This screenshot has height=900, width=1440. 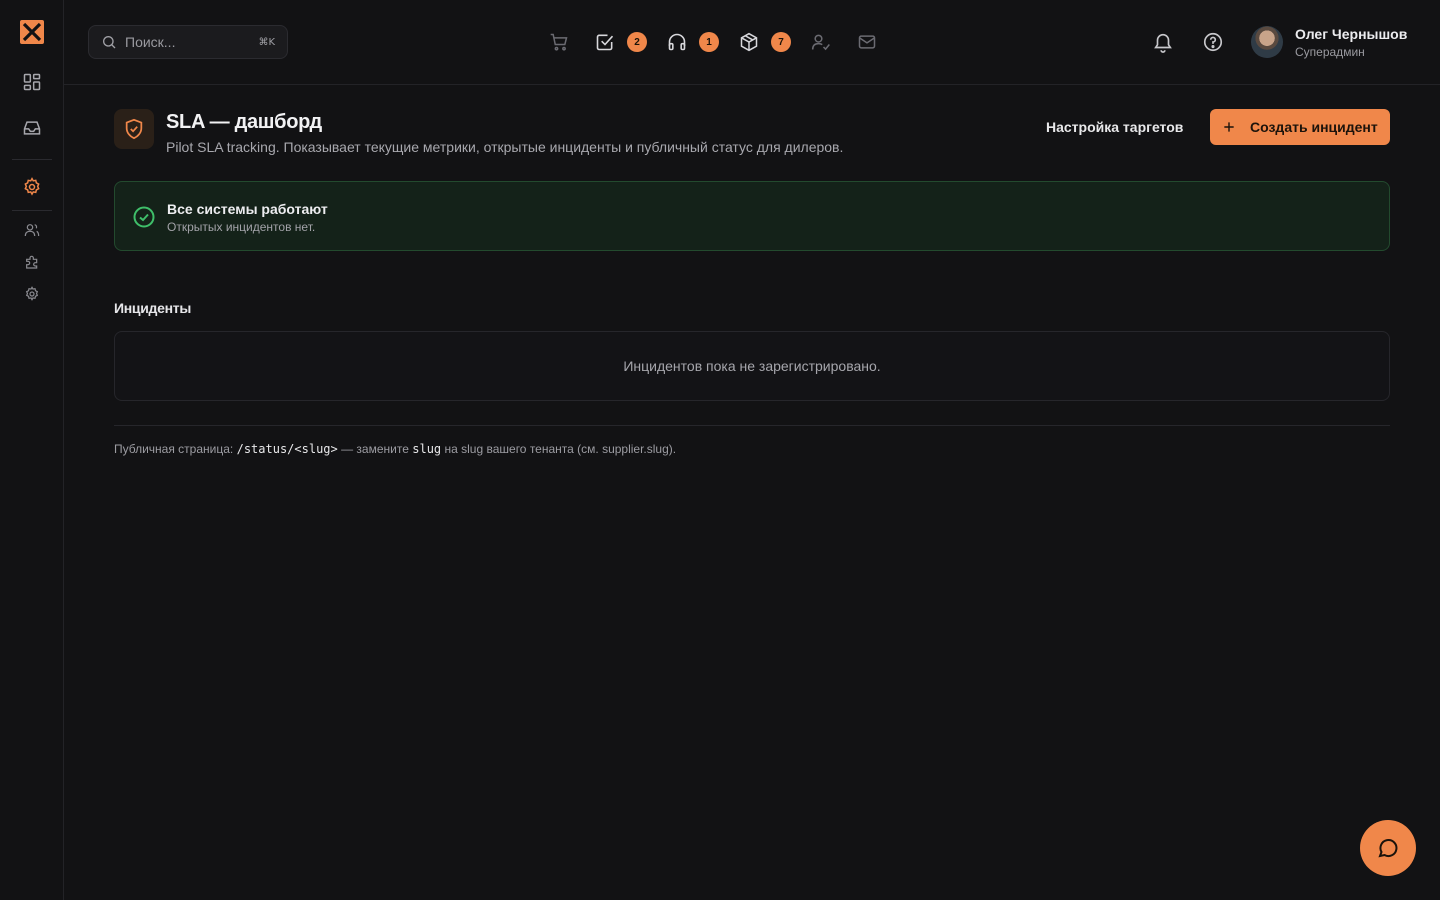 I want to click on users-icon, so click(x=32, y=230).